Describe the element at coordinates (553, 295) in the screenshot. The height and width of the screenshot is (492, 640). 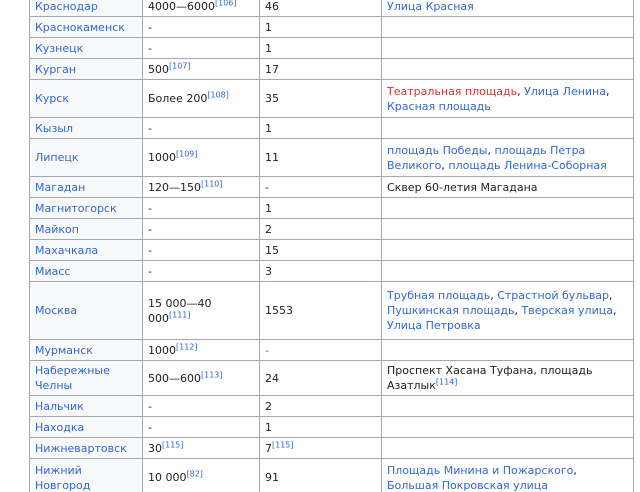
I see `place-link: Страстной бульвар` at that location.